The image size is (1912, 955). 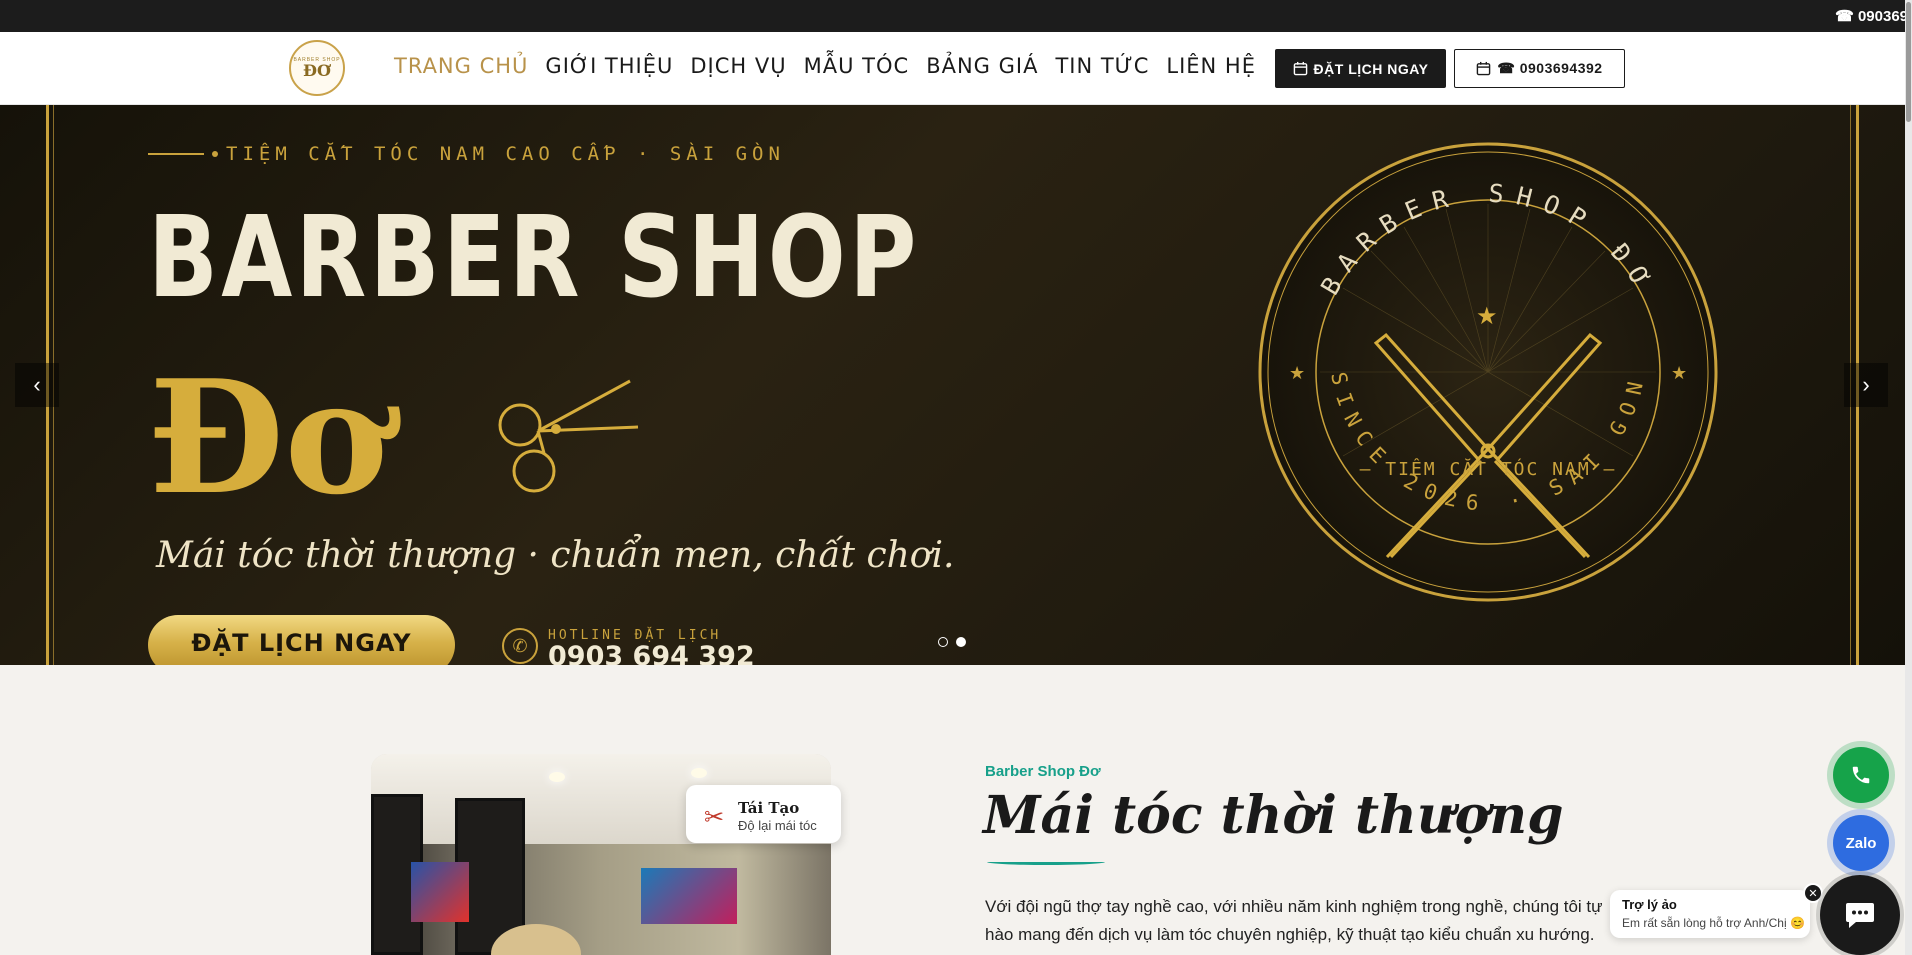 I want to click on hero-tagline-text: TIỆM CẮT TÓC NAM CAO CẤP · SÀI GÒN, so click(x=505, y=154).